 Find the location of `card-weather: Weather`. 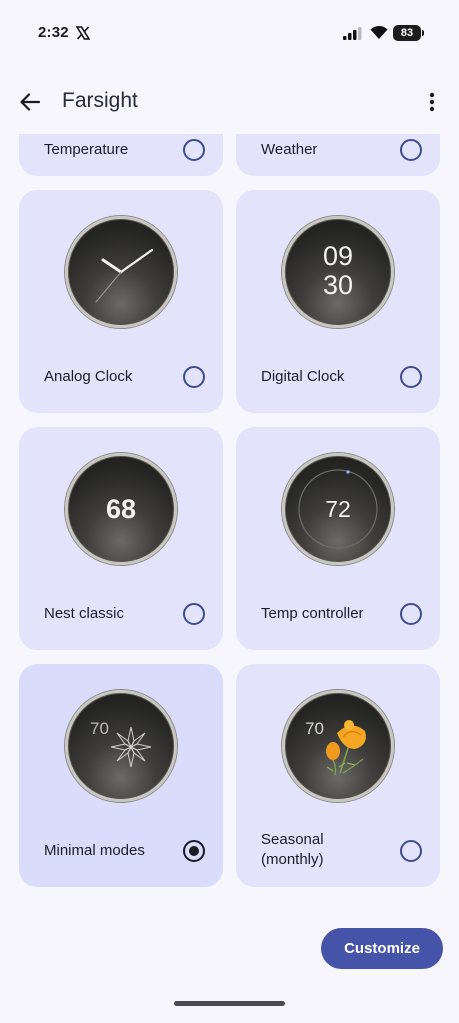

card-weather: Weather is located at coordinates (338, 155).